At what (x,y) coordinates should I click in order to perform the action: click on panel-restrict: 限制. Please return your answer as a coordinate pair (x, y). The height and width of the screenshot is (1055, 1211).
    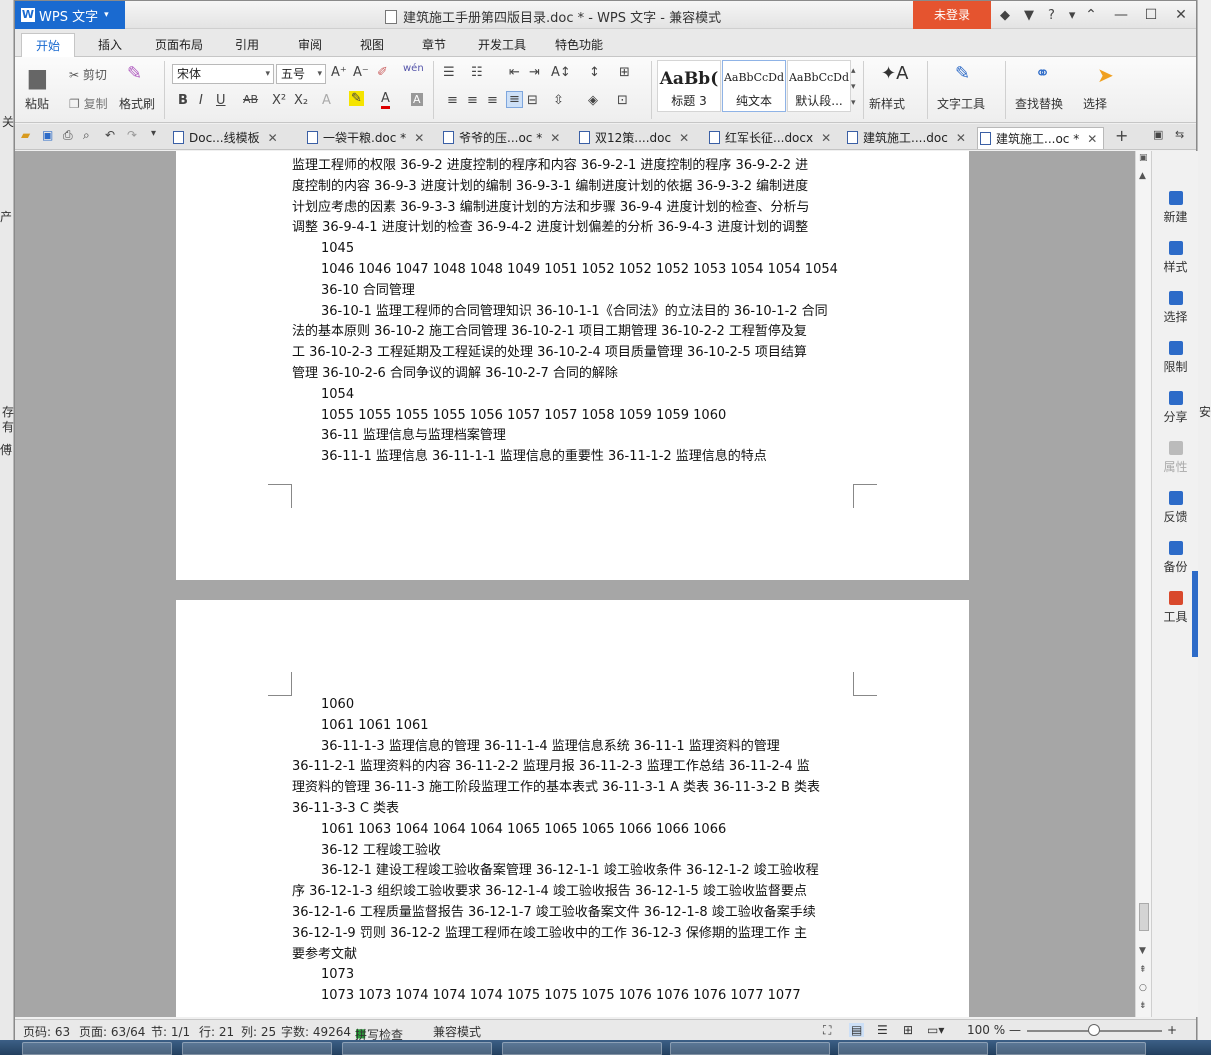
    Looking at the image, I should click on (1175, 358).